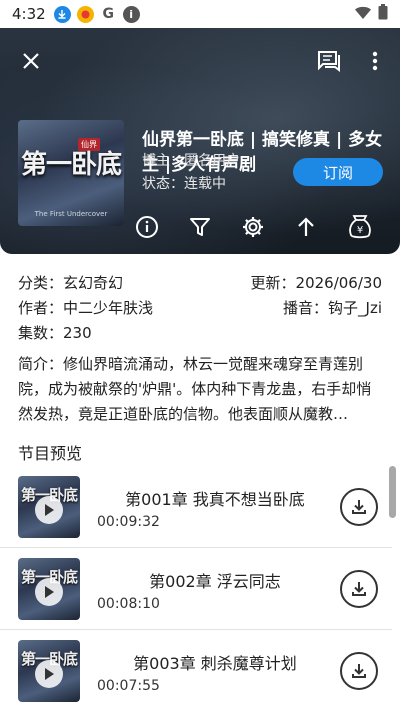 The width and height of the screenshot is (400, 710). I want to click on more-vert-icon, so click(375, 61).